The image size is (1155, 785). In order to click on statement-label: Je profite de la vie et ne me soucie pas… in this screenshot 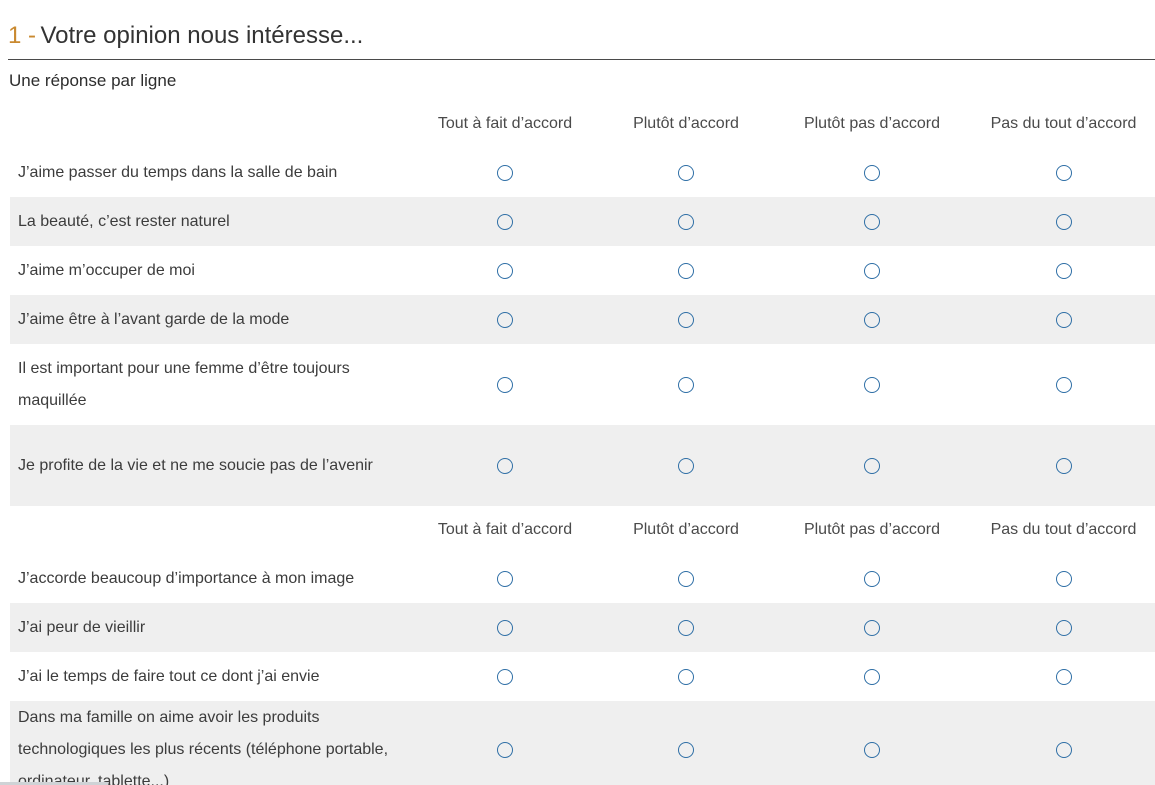, I will do `click(195, 465)`.